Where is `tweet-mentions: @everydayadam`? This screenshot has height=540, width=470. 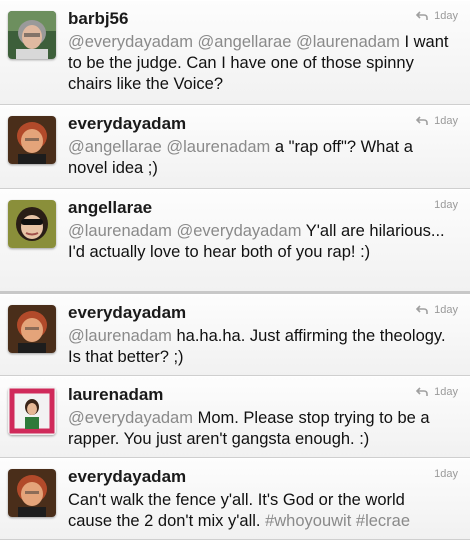 tweet-mentions: @everydayadam is located at coordinates (130, 418).